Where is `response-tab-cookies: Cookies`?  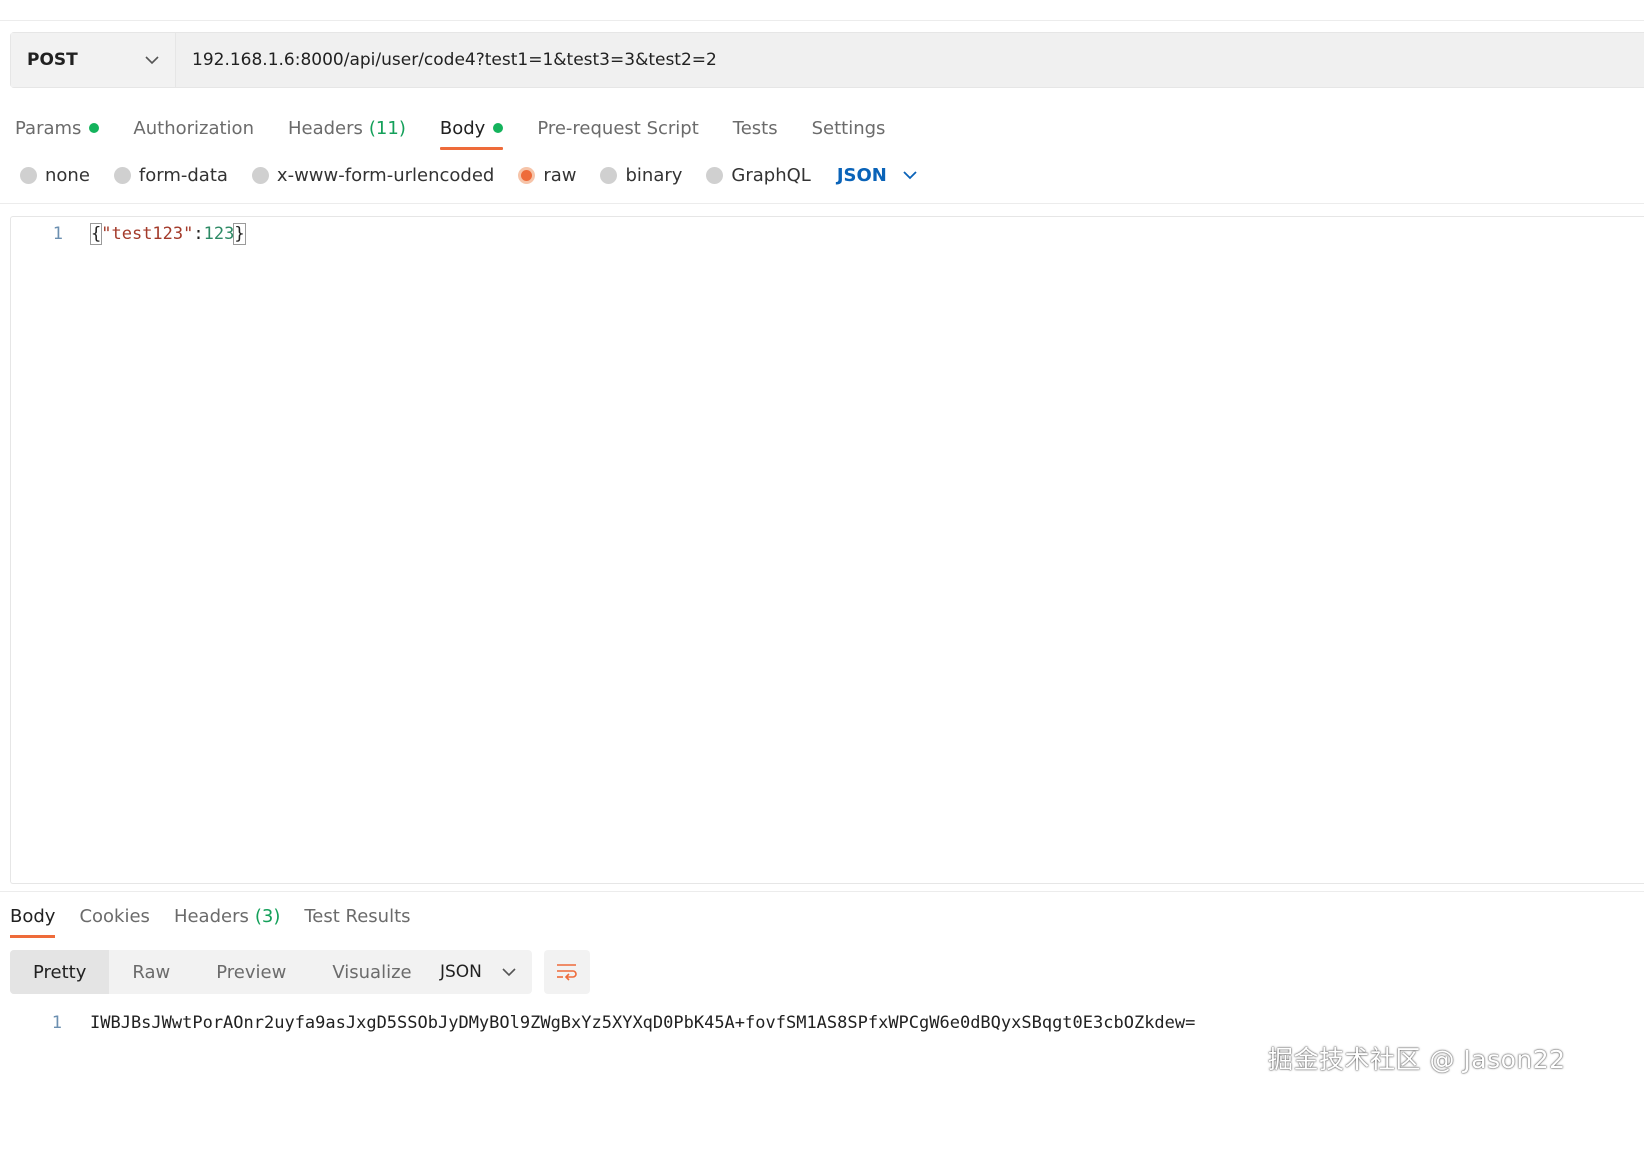 response-tab-cookies: Cookies is located at coordinates (114, 916).